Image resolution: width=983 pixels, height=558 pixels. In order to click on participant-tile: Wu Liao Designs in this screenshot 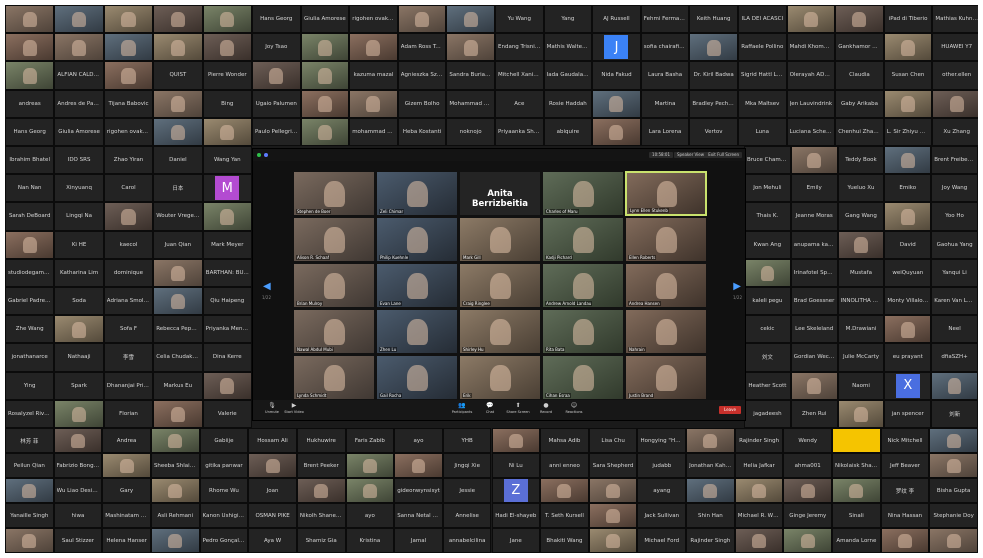, I will do `click(78, 490)`.